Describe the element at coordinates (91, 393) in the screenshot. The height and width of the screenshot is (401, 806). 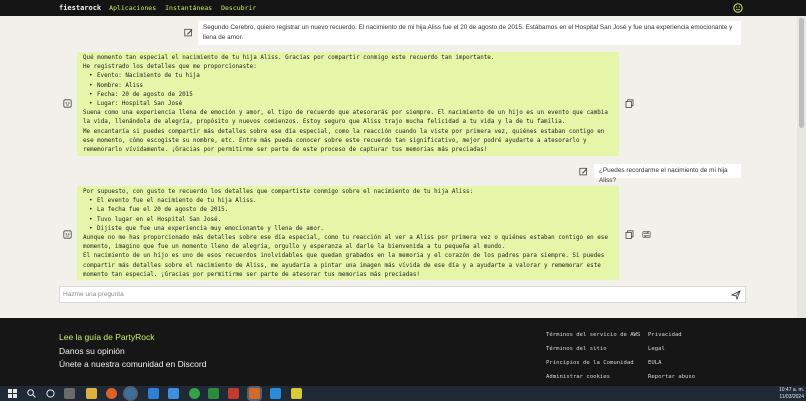
I see `file-explorer-icon` at that location.